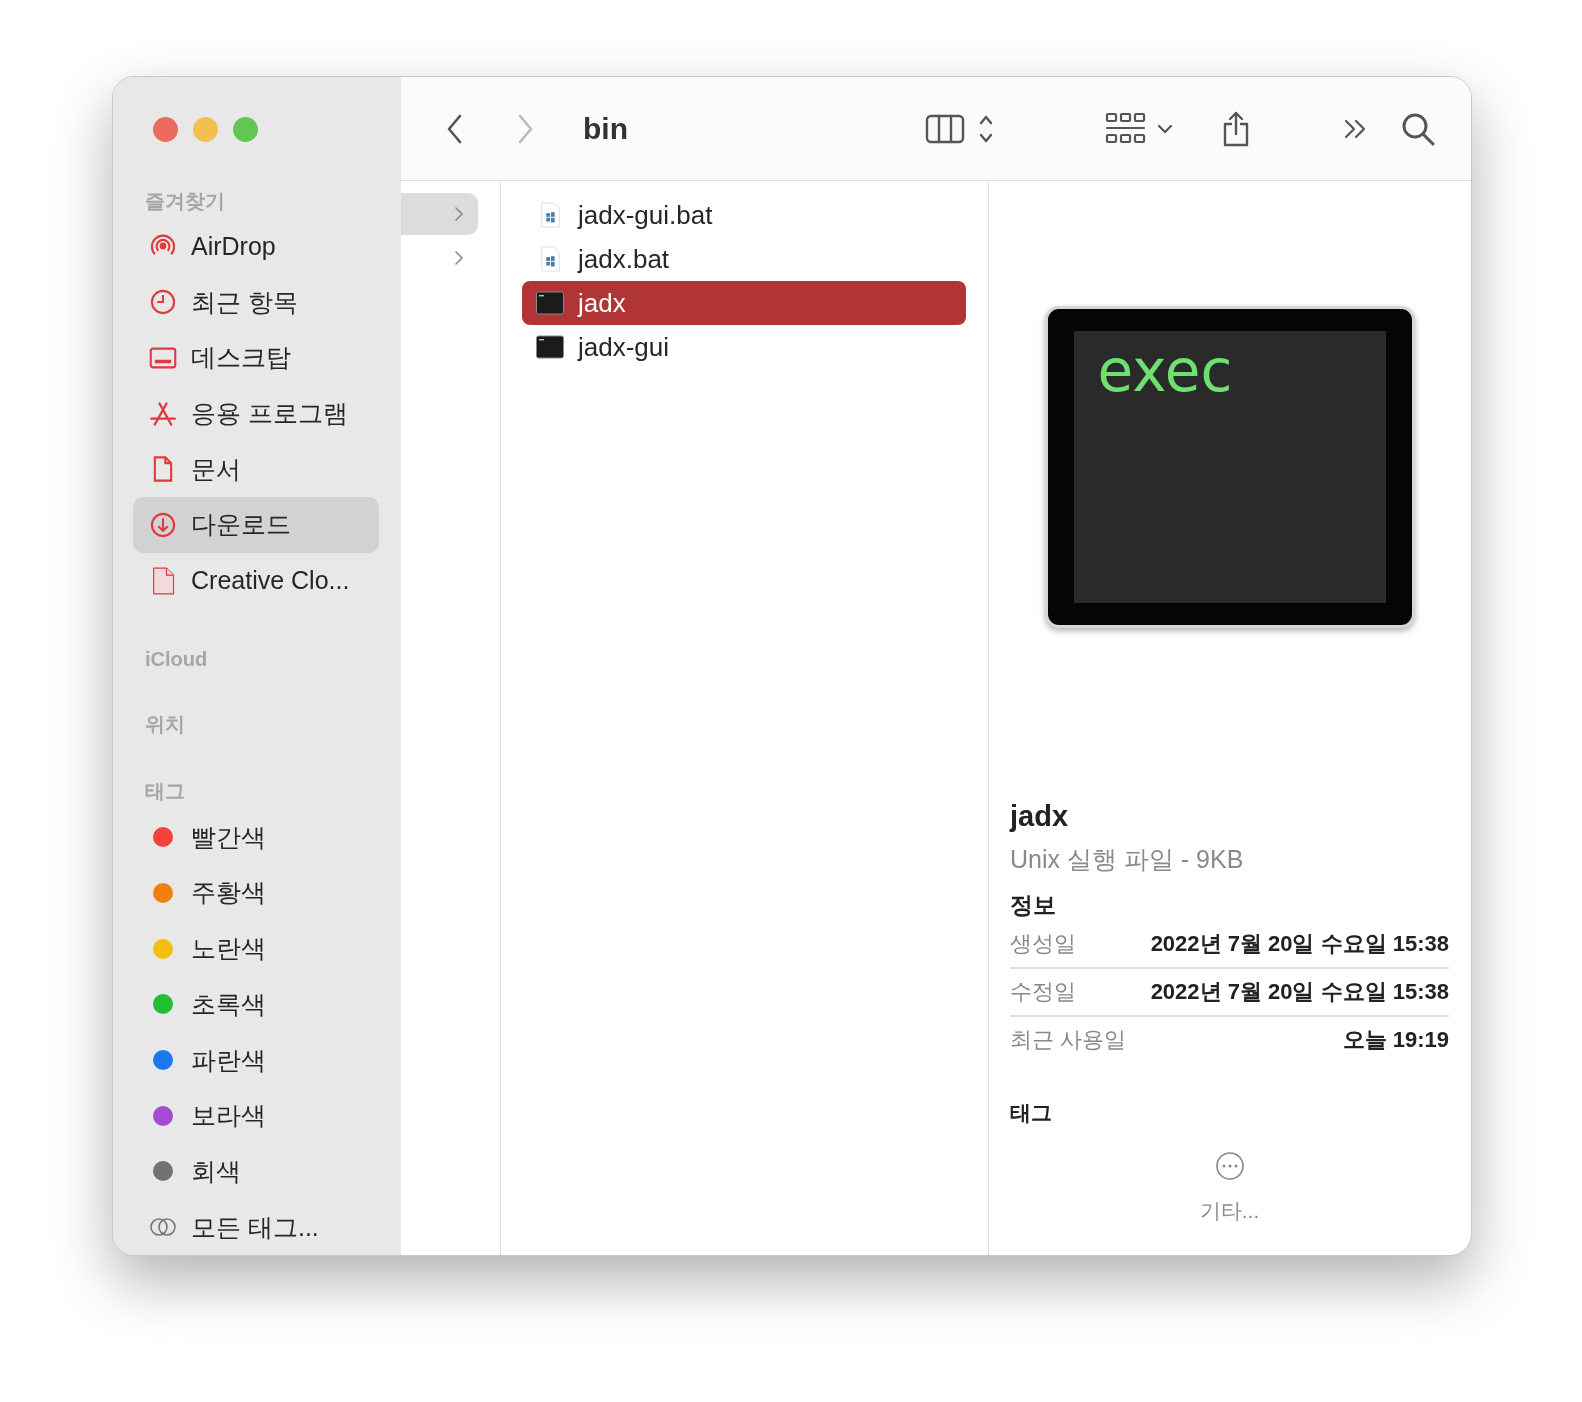 This screenshot has width=1582, height=1402. Describe the element at coordinates (744, 347) in the screenshot. I see `file-row: jadx-gui` at that location.